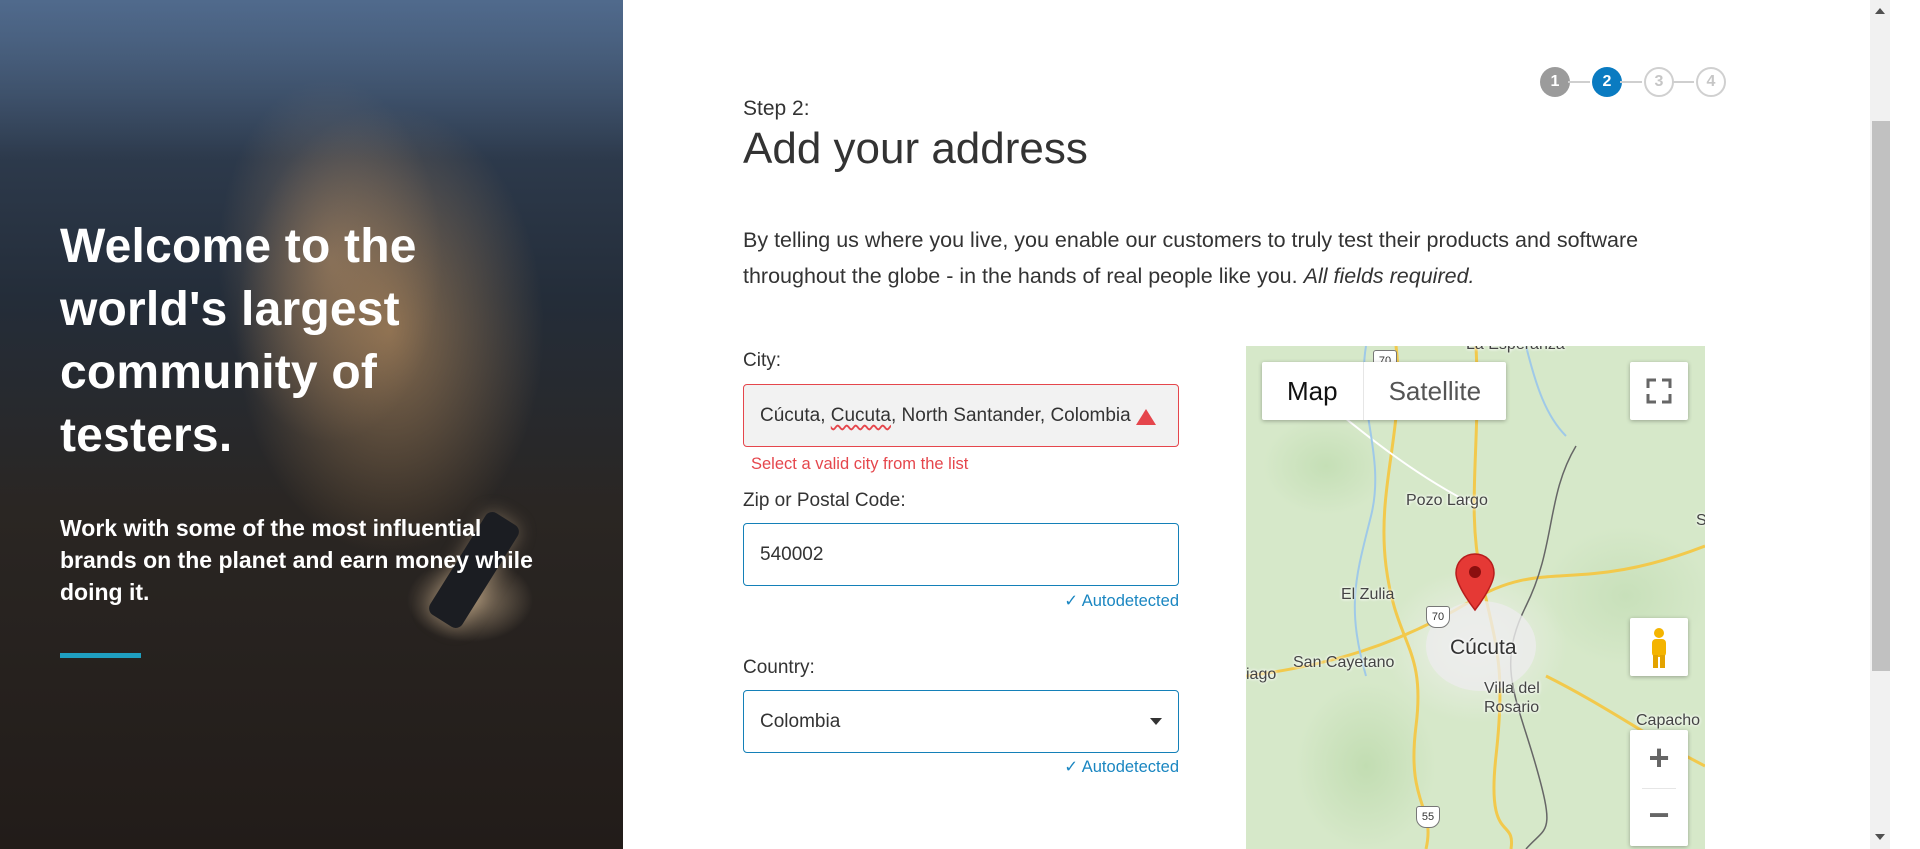 Image resolution: width=1920 pixels, height=849 pixels. I want to click on step-4: 4, so click(1711, 82).